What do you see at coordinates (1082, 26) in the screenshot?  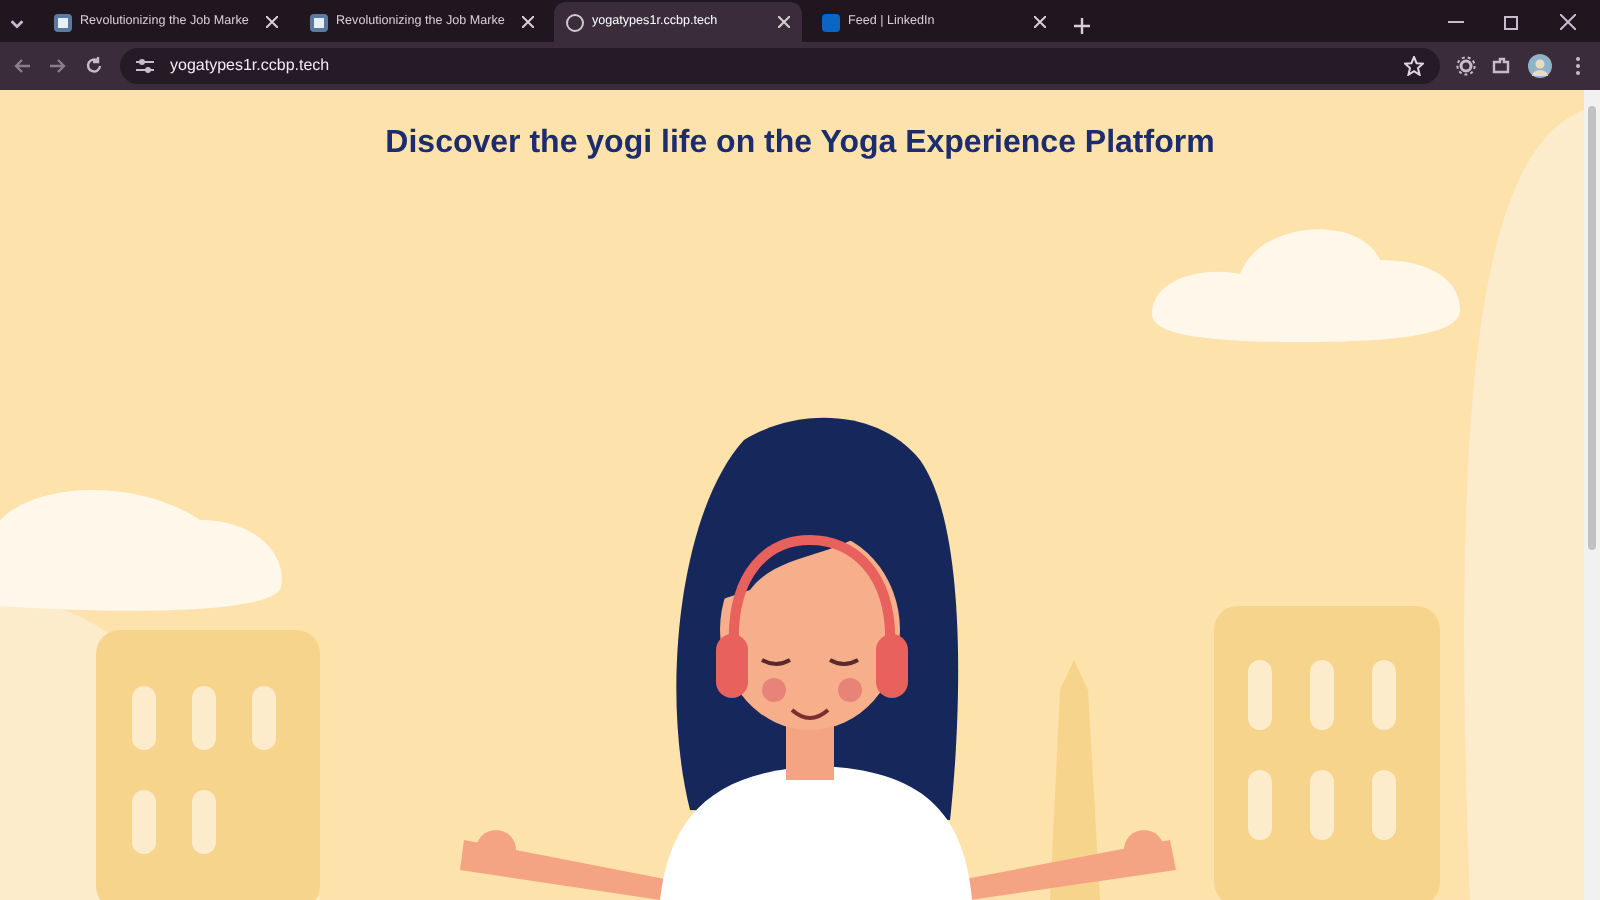 I see `new-tab-icon` at bounding box center [1082, 26].